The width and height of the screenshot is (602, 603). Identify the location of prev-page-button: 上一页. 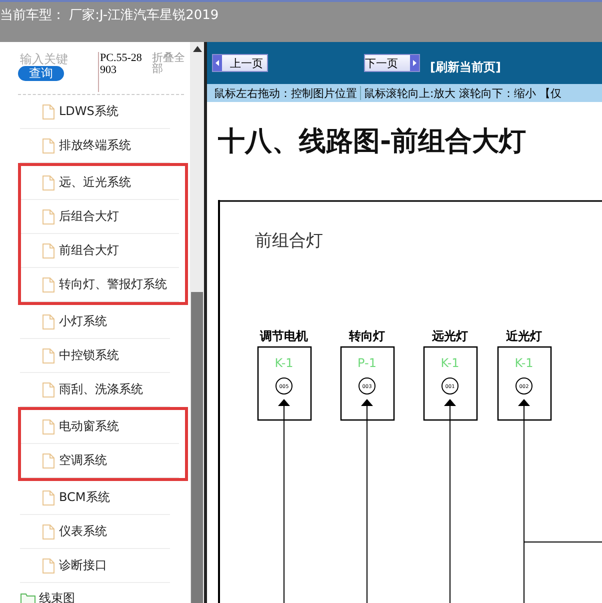
(240, 63).